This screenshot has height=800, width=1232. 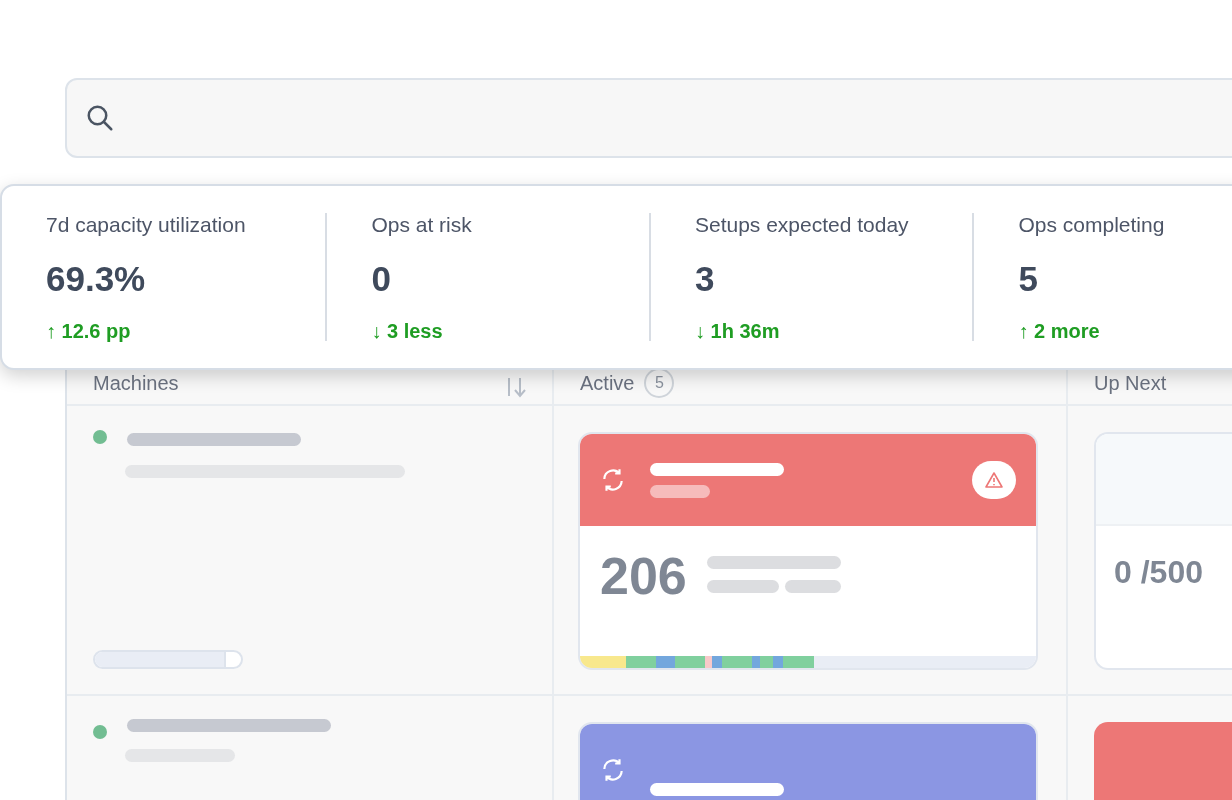 What do you see at coordinates (705, 279) in the screenshot?
I see `kpi-value: 3` at bounding box center [705, 279].